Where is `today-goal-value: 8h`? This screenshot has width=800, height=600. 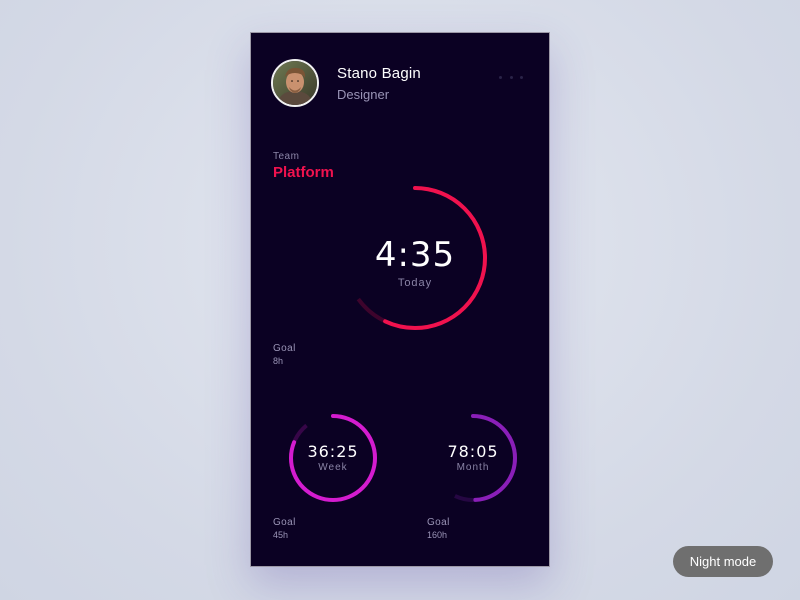 today-goal-value: 8h is located at coordinates (278, 361).